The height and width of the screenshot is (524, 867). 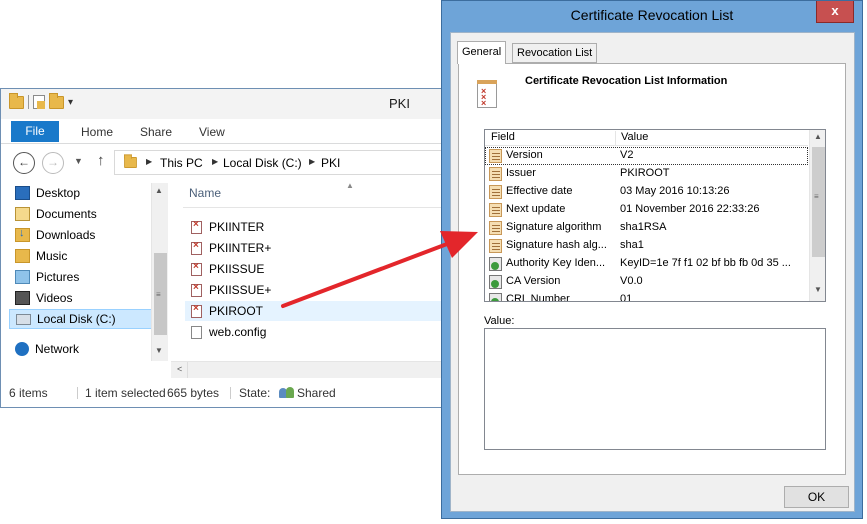 What do you see at coordinates (97, 132) in the screenshot?
I see `tab-home: Home` at bounding box center [97, 132].